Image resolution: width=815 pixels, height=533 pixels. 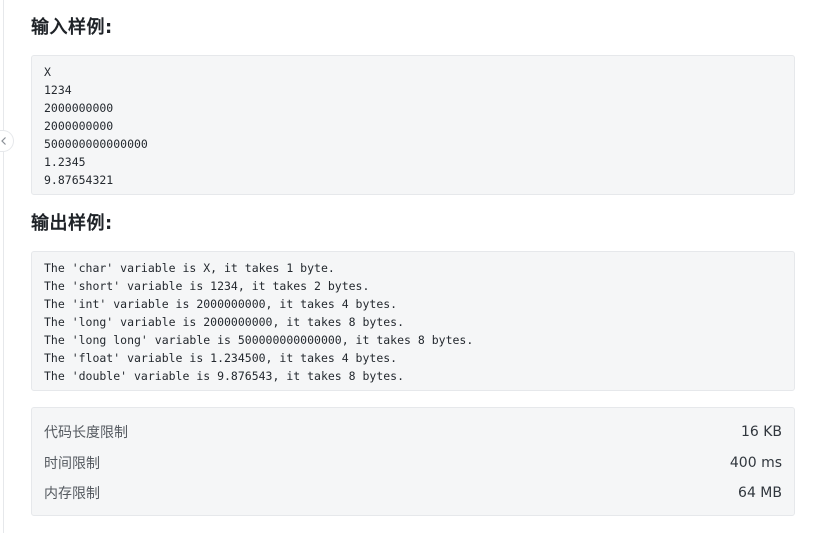 I want to click on limit-value: 16 KB, so click(x=761, y=432).